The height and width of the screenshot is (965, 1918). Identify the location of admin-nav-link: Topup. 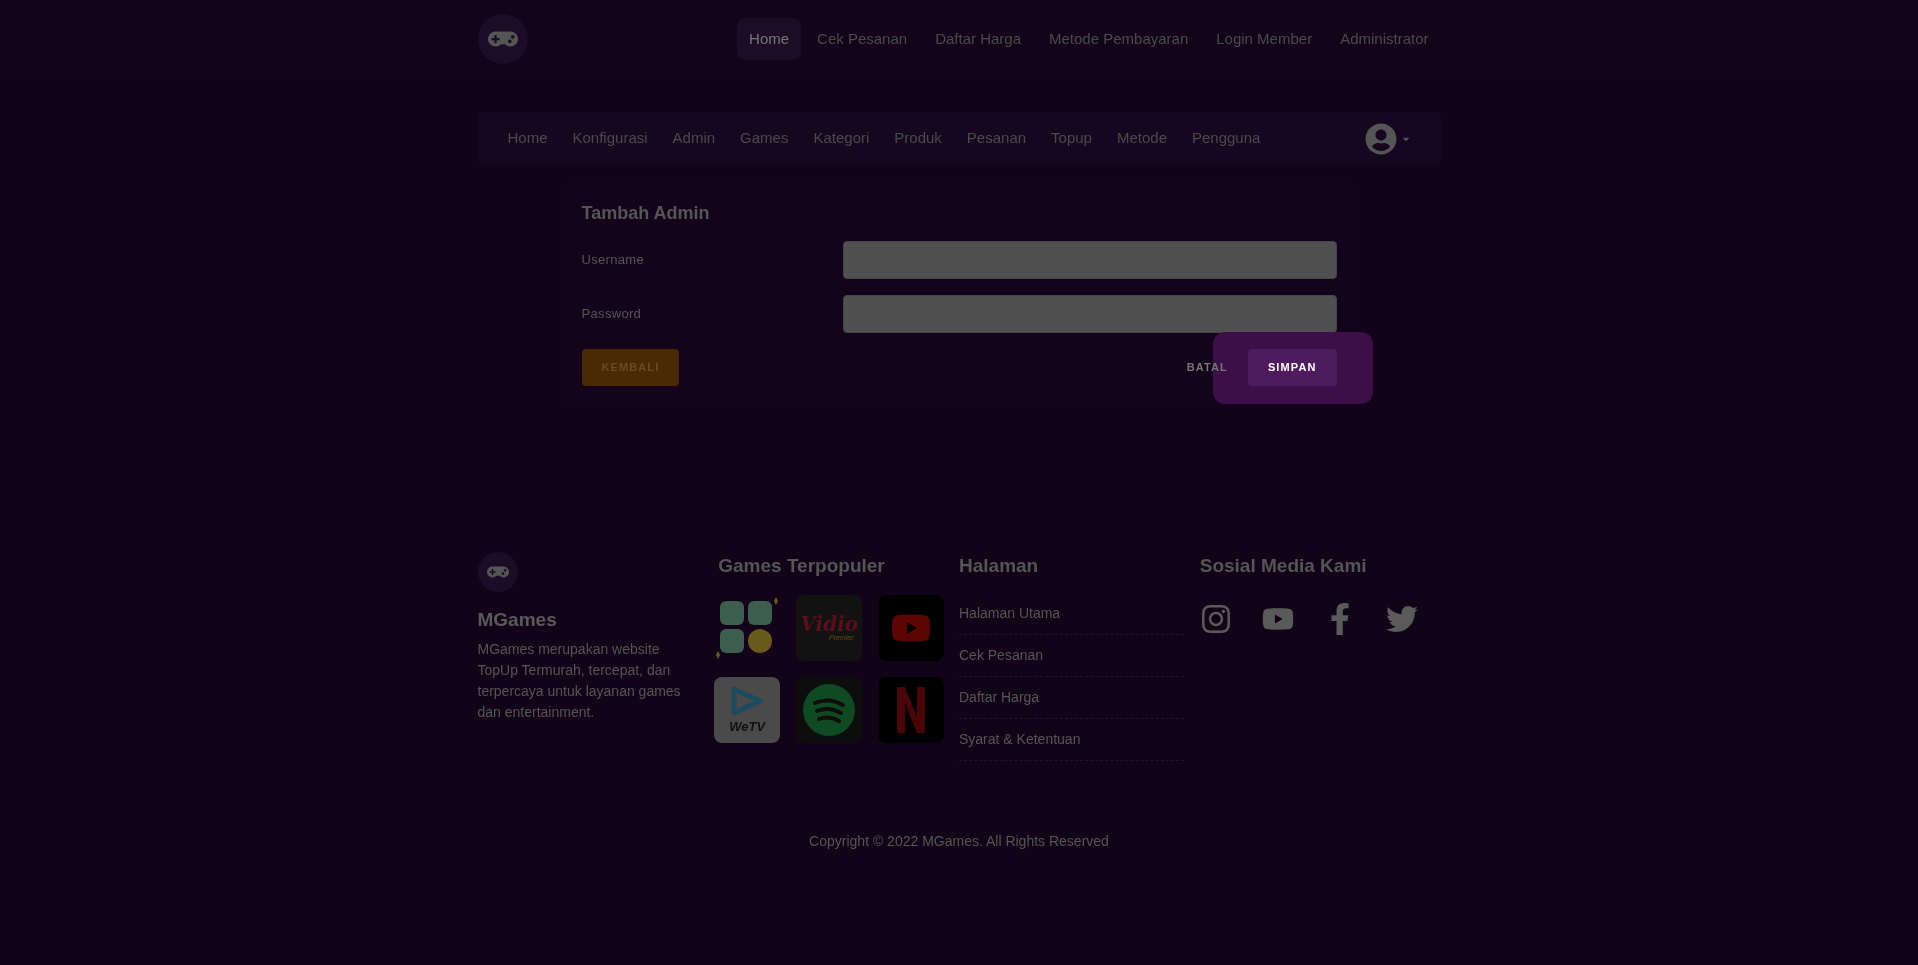
(1071, 138).